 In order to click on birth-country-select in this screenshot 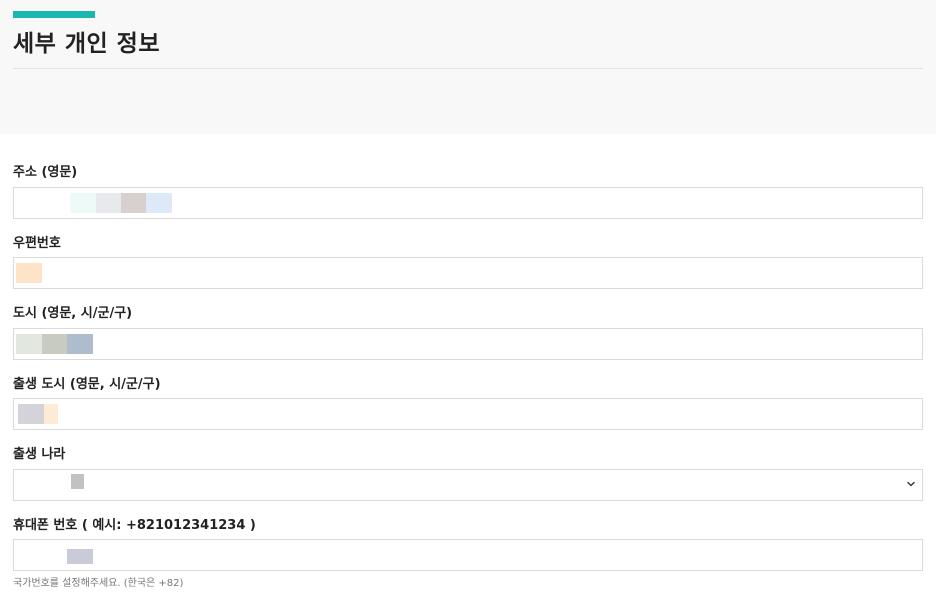, I will do `click(468, 485)`.